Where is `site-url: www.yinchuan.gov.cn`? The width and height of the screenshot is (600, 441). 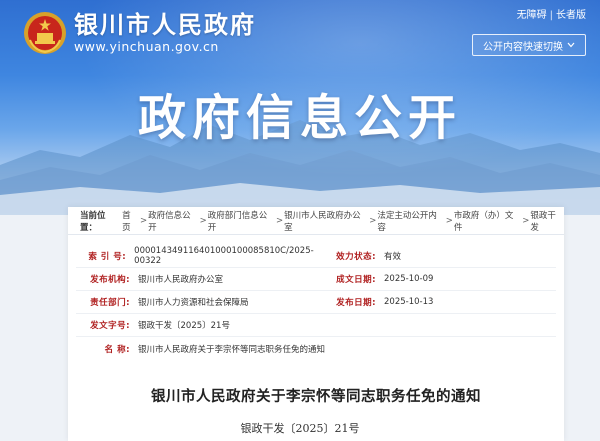 site-url: www.yinchuan.gov.cn is located at coordinates (146, 46).